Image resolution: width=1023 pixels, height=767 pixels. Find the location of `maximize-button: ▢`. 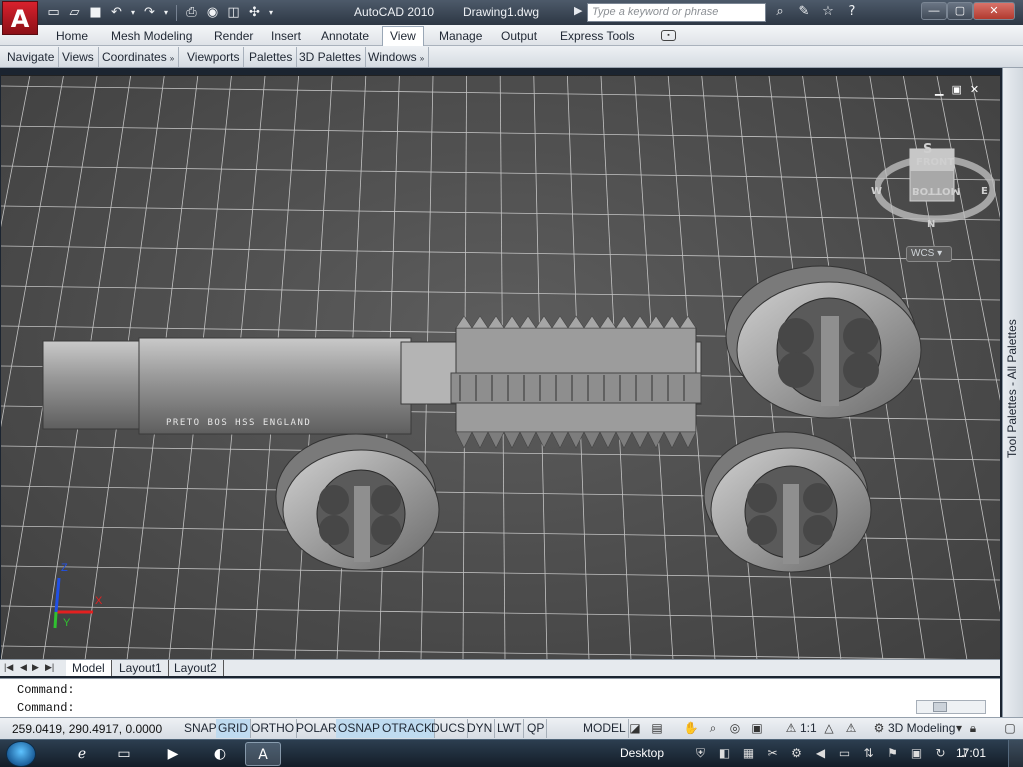

maximize-button: ▢ is located at coordinates (960, 11).